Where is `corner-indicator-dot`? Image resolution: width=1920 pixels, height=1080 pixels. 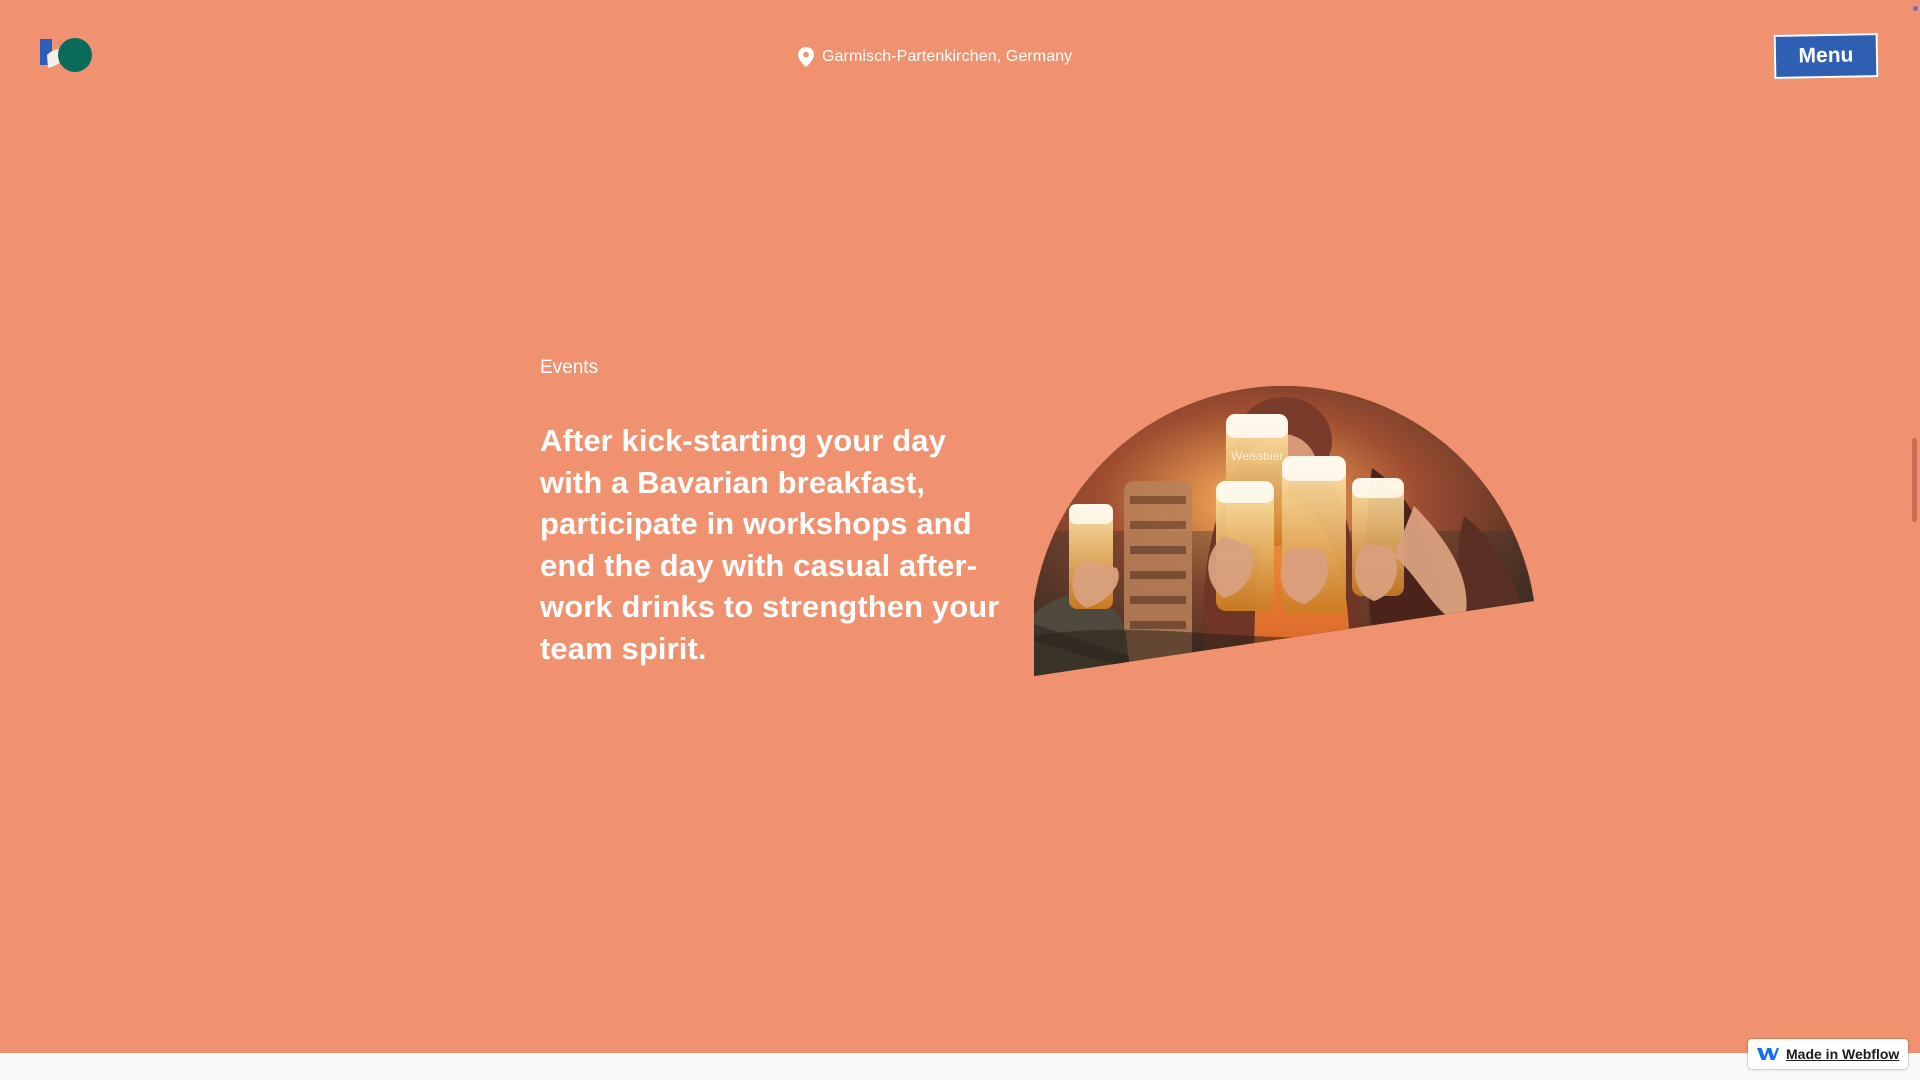 corner-indicator-dot is located at coordinates (1915, 8).